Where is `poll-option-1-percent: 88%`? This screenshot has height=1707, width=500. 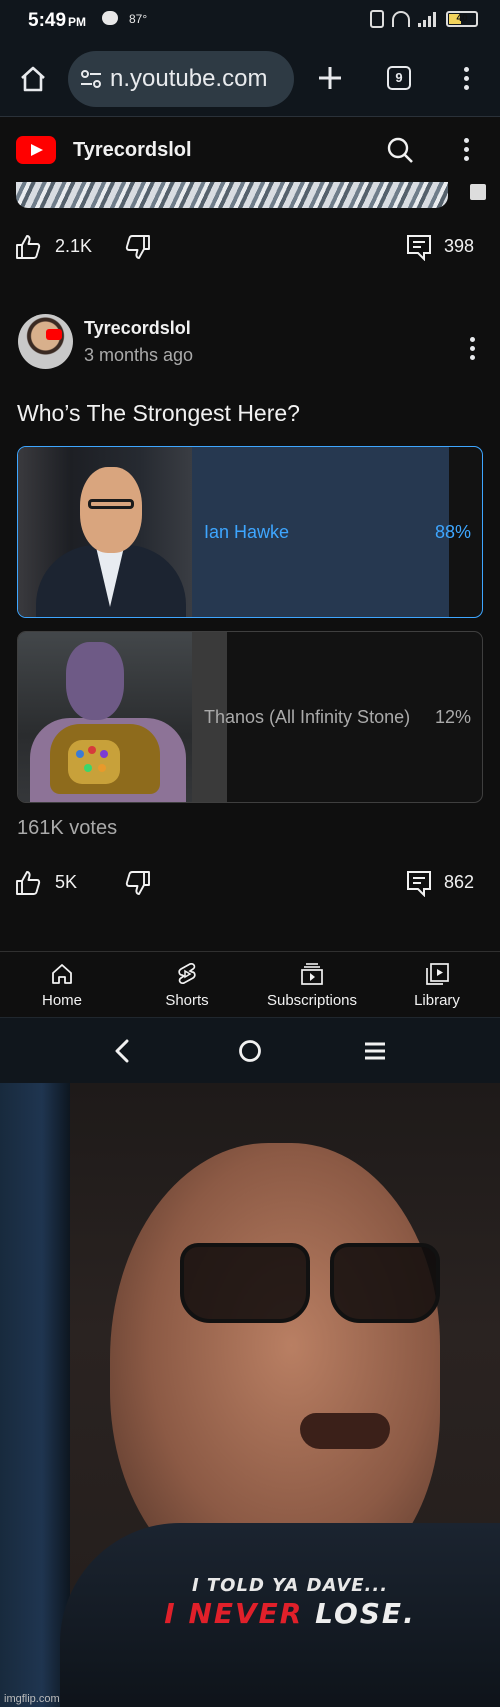
poll-option-1-percent: 88% is located at coordinates (452, 532).